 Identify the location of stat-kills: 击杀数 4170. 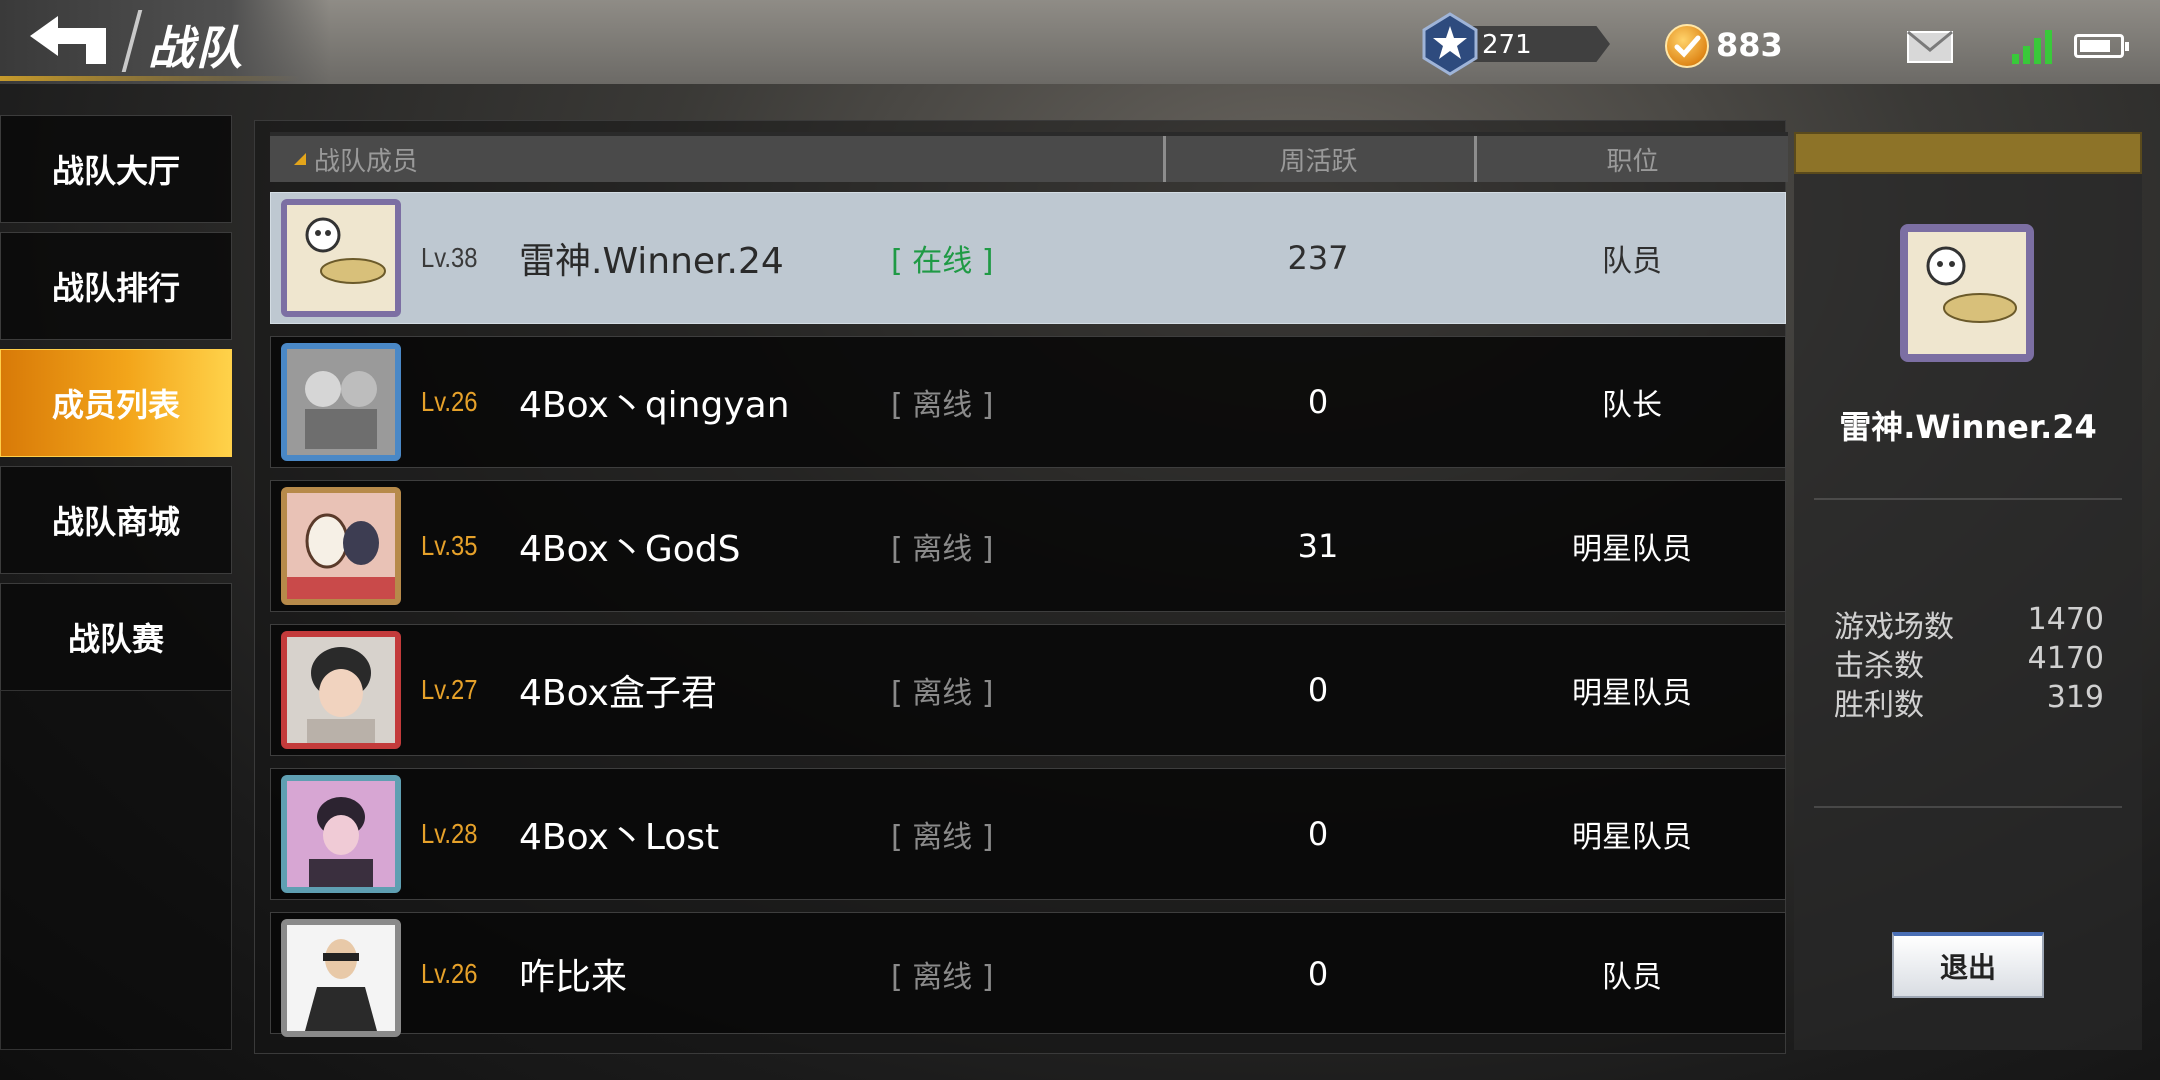
(1969, 662).